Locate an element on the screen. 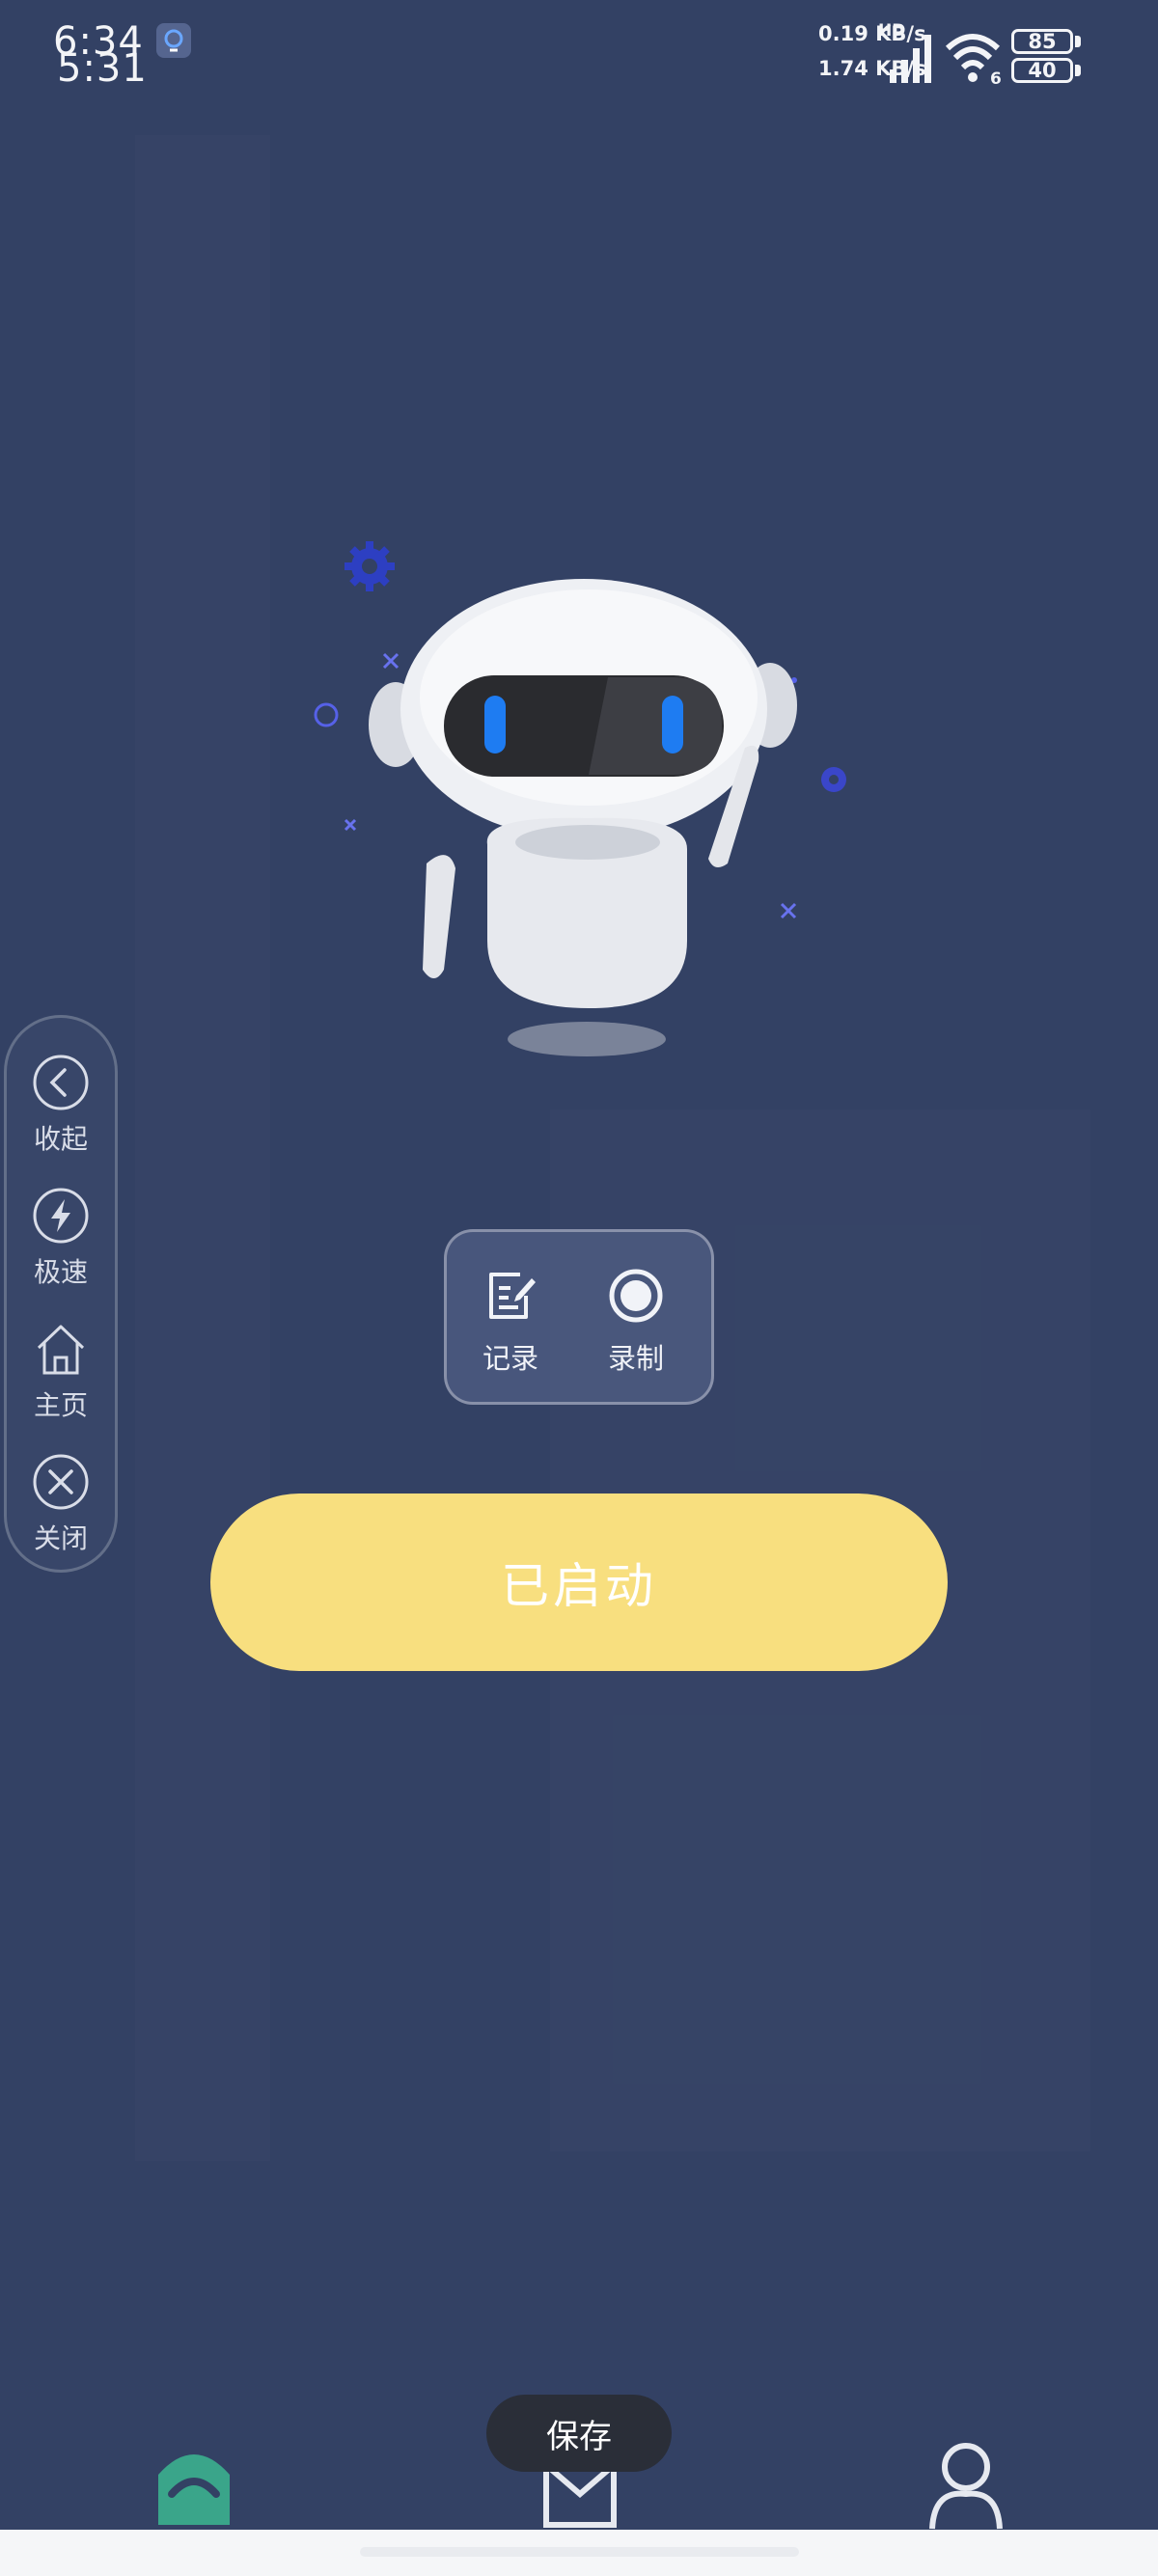 The width and height of the screenshot is (1158, 2576). status-time-overlay: 5:31 is located at coordinates (102, 68).